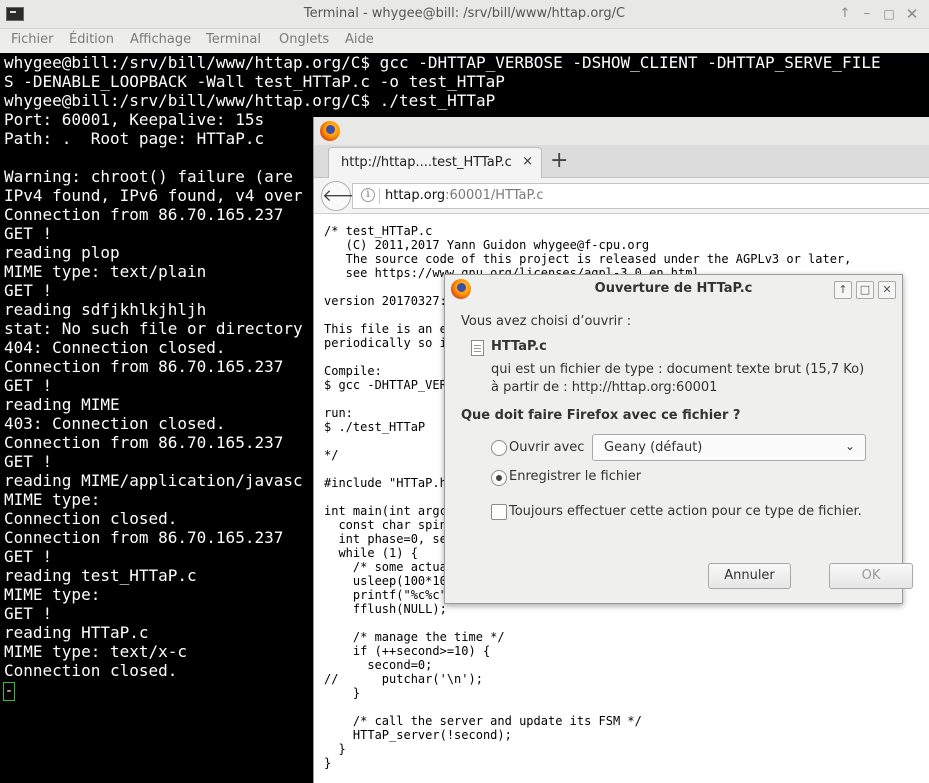 The width and height of the screenshot is (929, 783). What do you see at coordinates (889, 14) in the screenshot?
I see `window-maximize-icon: □` at bounding box center [889, 14].